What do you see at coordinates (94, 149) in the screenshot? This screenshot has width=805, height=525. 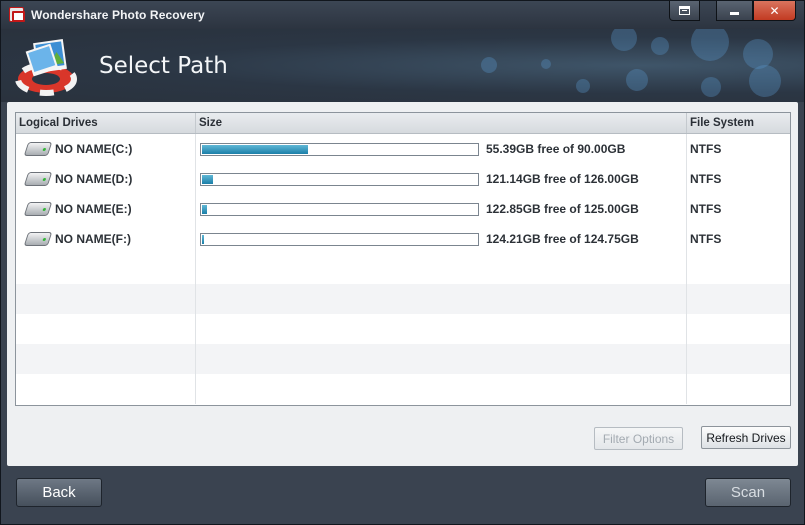 I see `drive-label: NO NAME(C:)` at bounding box center [94, 149].